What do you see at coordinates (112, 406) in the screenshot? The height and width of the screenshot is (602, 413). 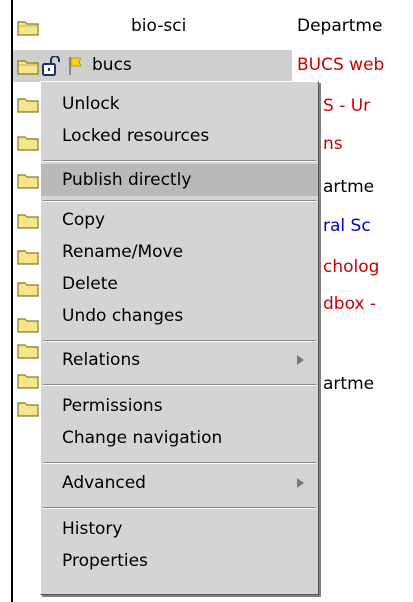 I see `menu-item-label: Permissions` at bounding box center [112, 406].